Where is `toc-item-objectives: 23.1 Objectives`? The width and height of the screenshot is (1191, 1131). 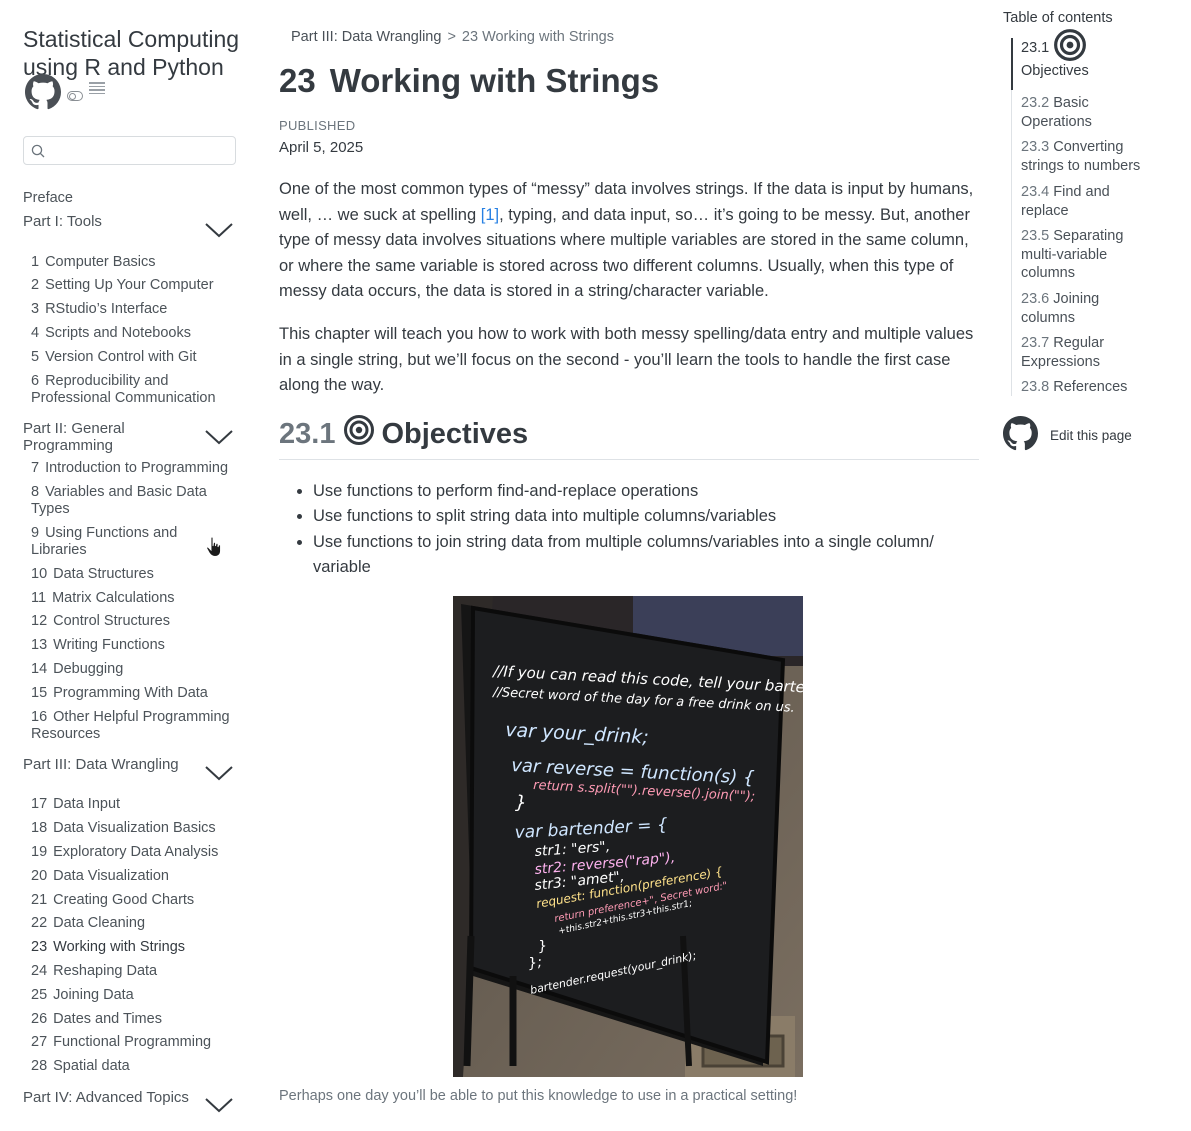
toc-item-objectives: 23.1 Objectives is located at coordinates (1083, 55).